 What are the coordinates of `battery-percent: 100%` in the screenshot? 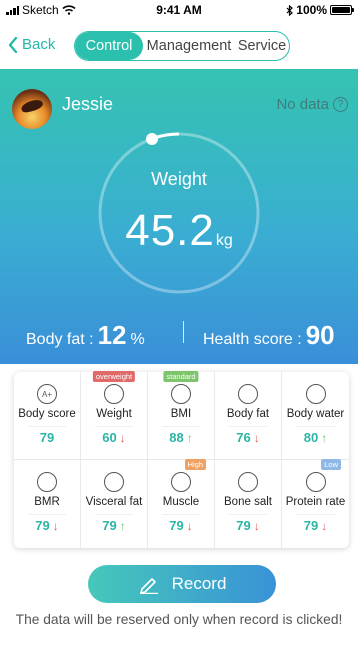 It's located at (311, 10).